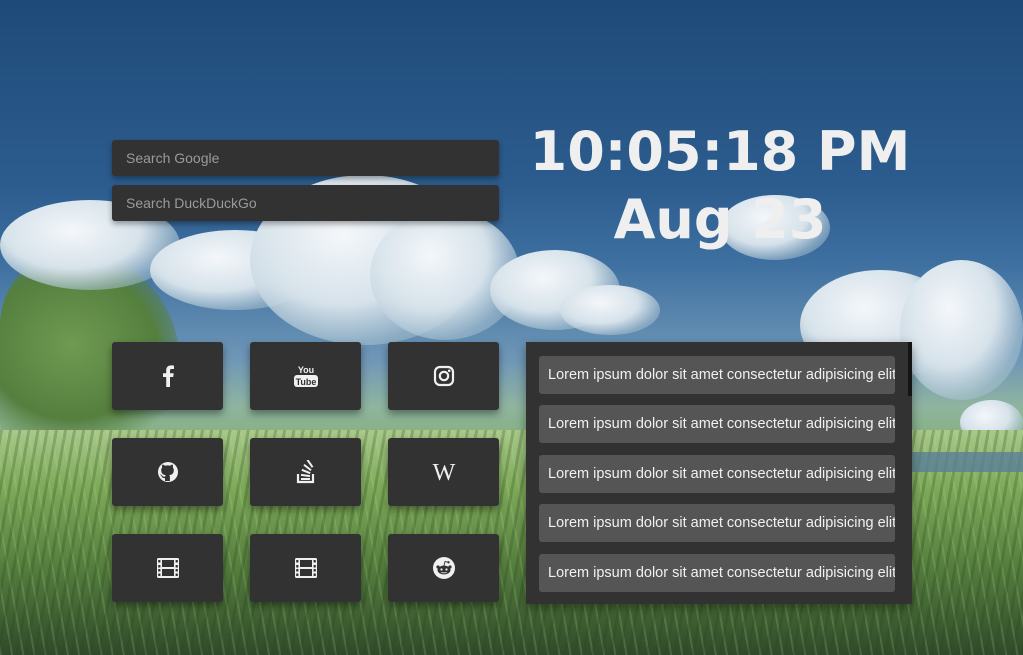 Image resolution: width=1023 pixels, height=655 pixels. I want to click on wikipedia-icon-text: W, so click(443, 472).